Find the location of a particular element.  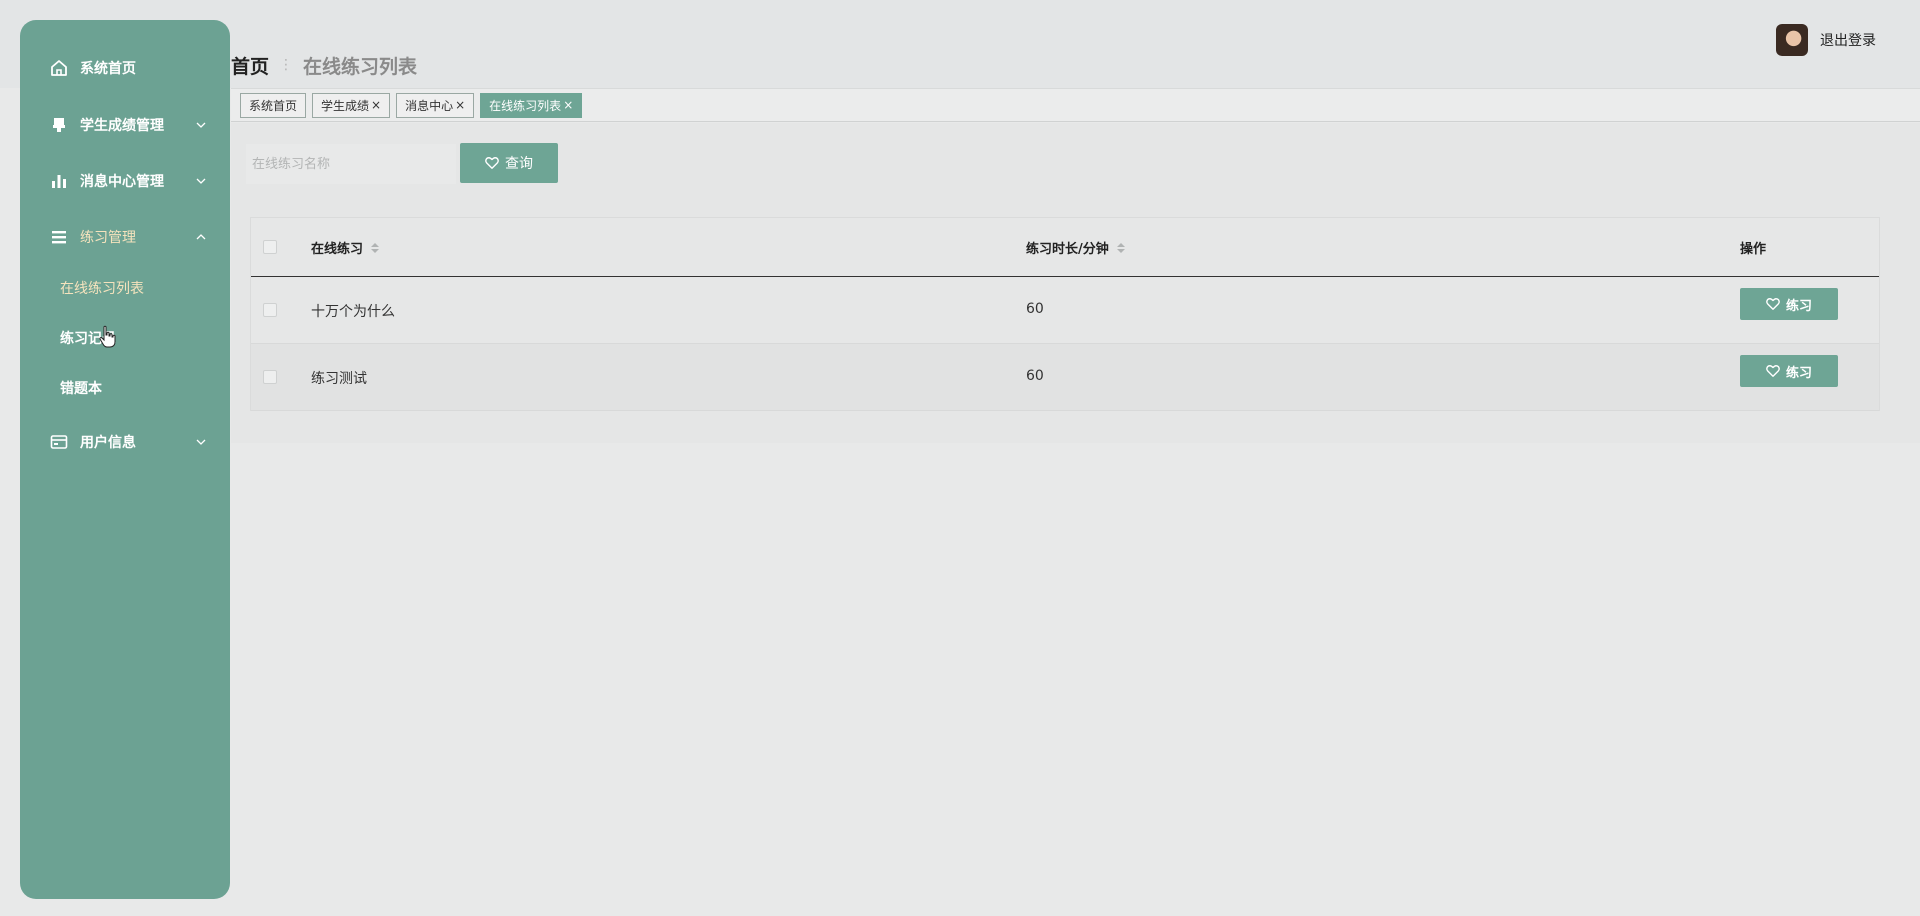

sidebar-item-user-info: 用户信息 is located at coordinates (125, 442).